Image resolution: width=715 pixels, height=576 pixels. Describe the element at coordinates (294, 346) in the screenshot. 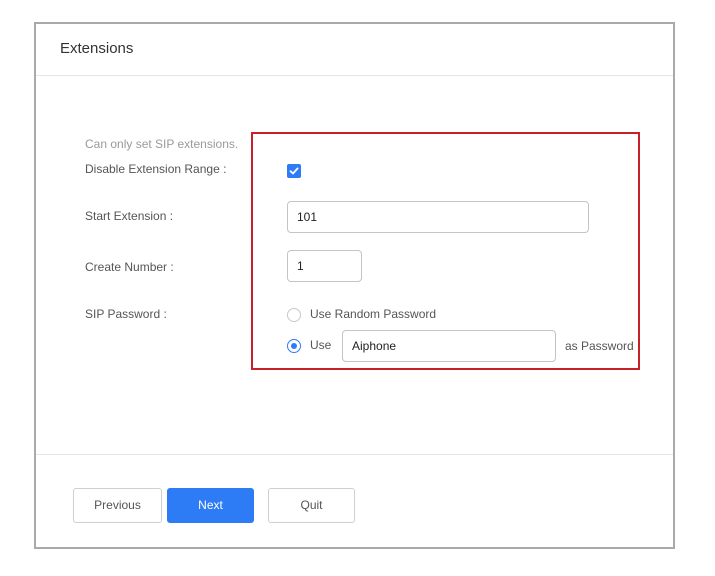

I see `custom-password-radio` at that location.